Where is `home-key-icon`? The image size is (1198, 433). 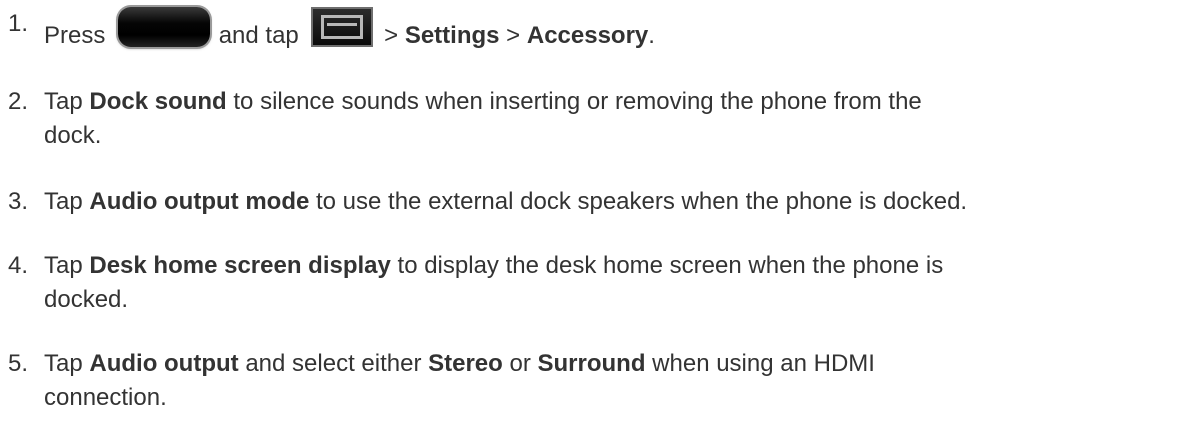 home-key-icon is located at coordinates (164, 27).